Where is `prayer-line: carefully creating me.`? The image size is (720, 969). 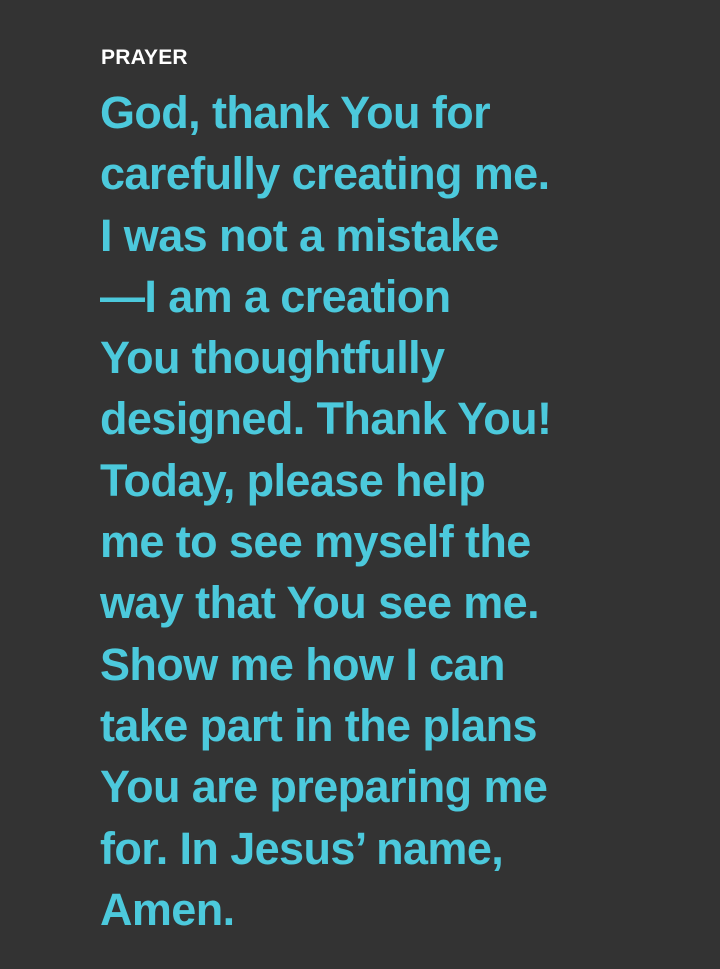 prayer-line: carefully creating me. is located at coordinates (325, 174).